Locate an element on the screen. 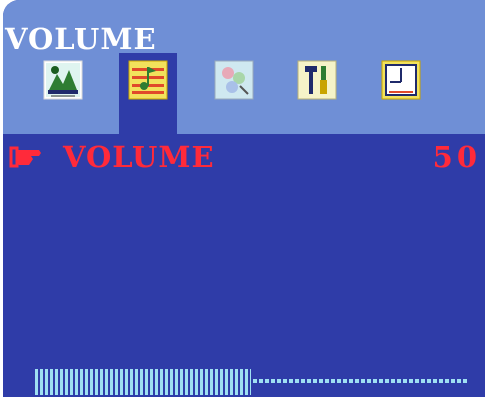  tab-audio is located at coordinates (148, 80).